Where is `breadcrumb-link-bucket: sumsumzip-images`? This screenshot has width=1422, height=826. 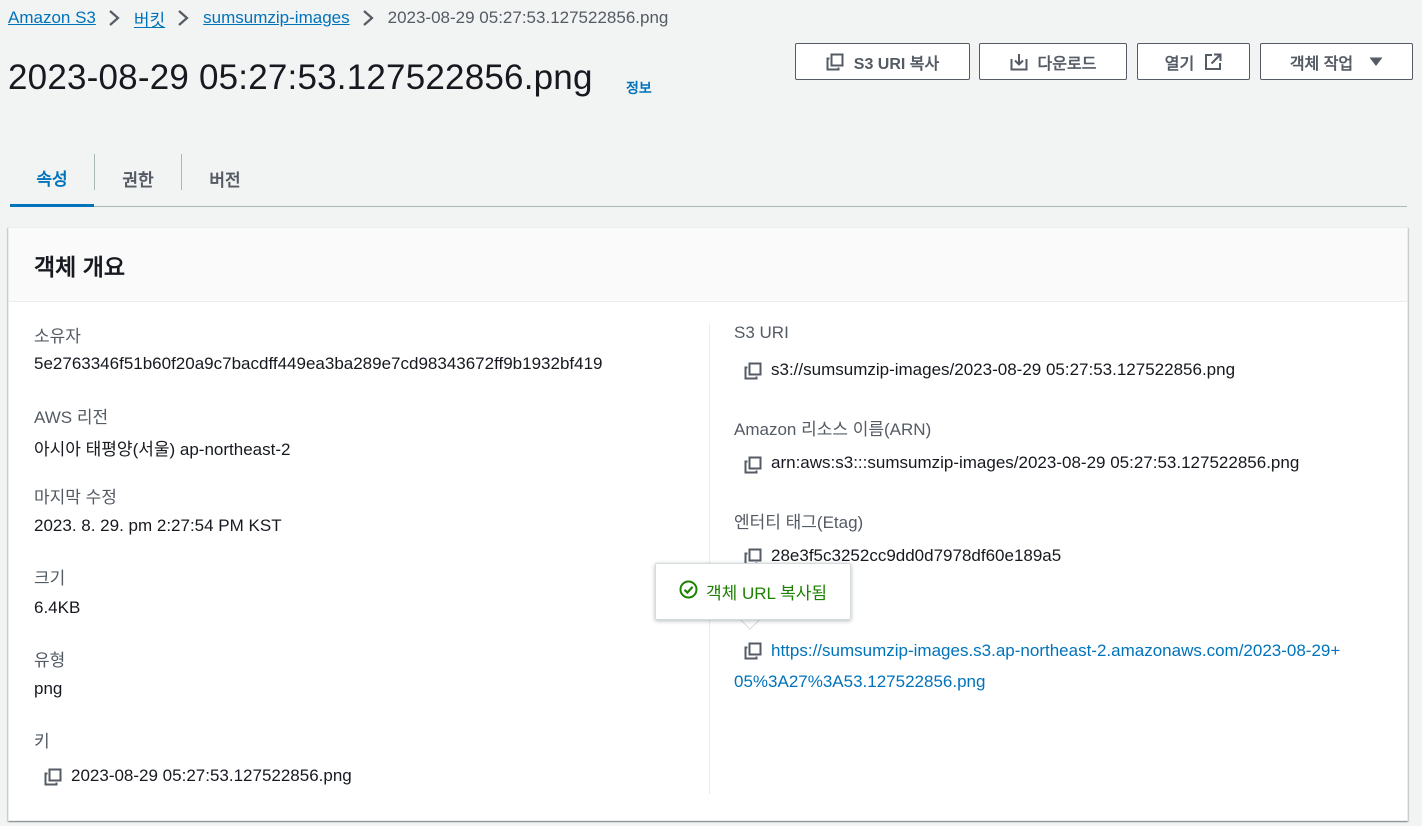 breadcrumb-link-bucket: sumsumzip-images is located at coordinates (276, 18).